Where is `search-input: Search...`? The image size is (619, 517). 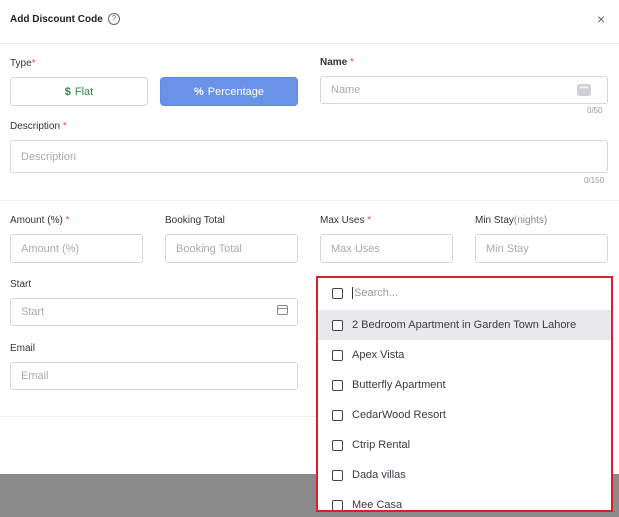 search-input: Search... is located at coordinates (376, 293).